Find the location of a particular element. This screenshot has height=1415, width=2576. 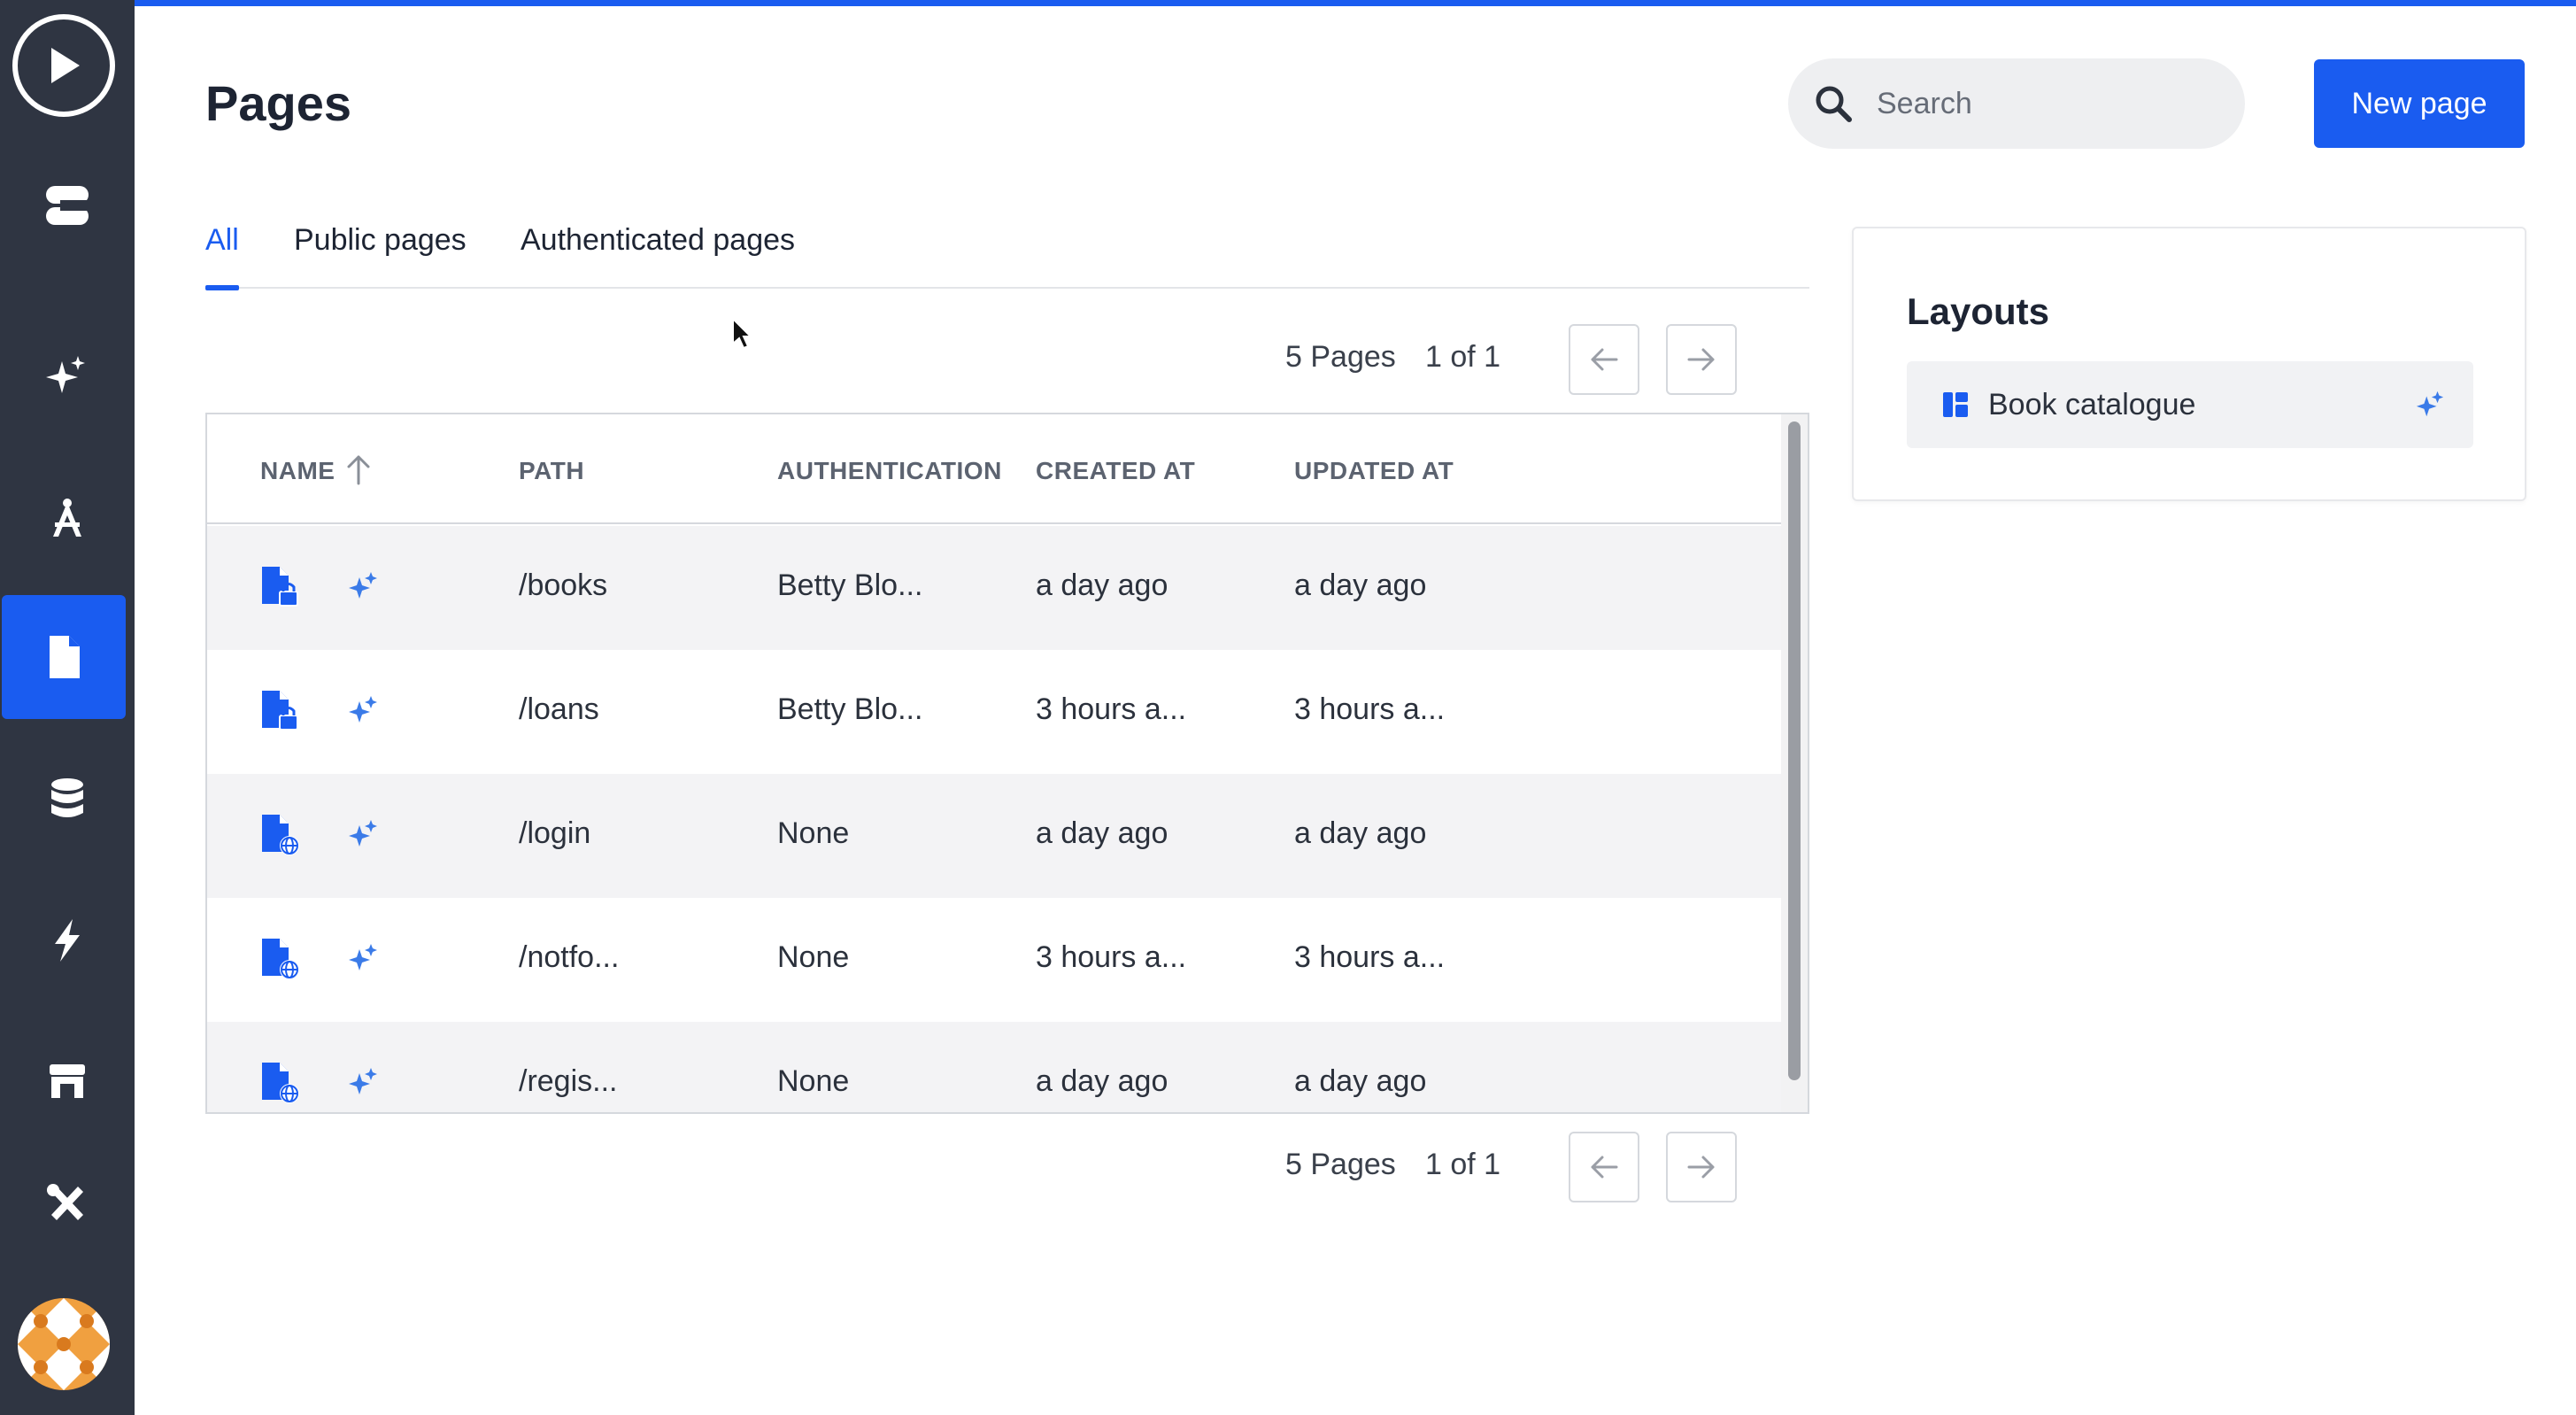

play-button is located at coordinates (63, 65).